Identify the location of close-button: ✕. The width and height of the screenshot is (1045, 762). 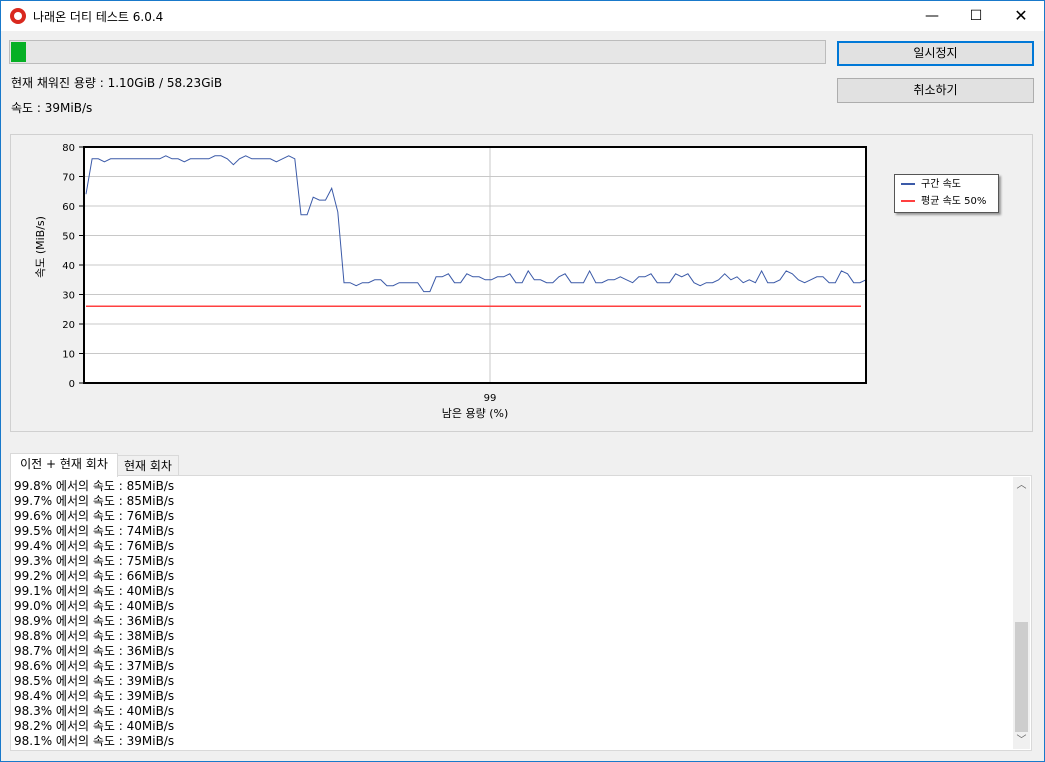
(1021, 16).